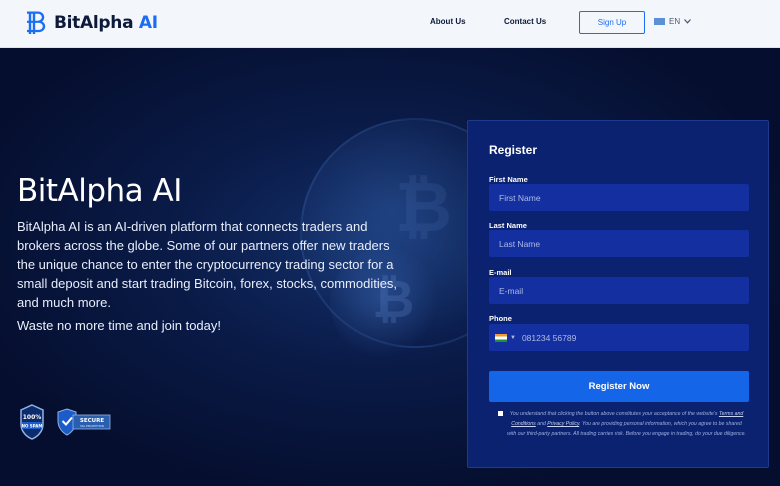 Image resolution: width=780 pixels, height=486 pixels. Describe the element at coordinates (525, 21) in the screenshot. I see `nav-contact-us: Contact Us` at that location.